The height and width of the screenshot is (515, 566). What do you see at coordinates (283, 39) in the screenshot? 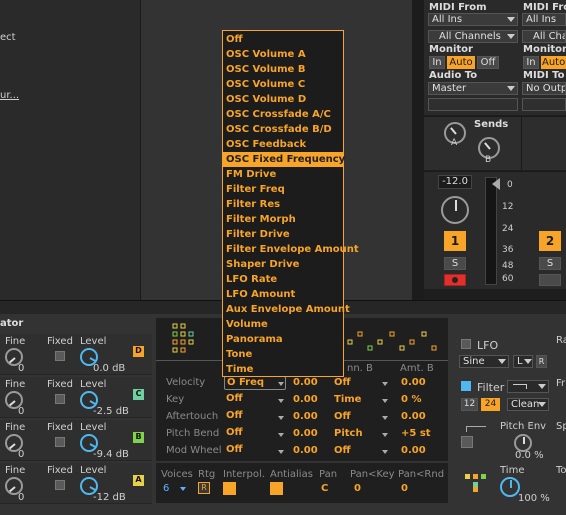
I see `menu-item: Off` at bounding box center [283, 39].